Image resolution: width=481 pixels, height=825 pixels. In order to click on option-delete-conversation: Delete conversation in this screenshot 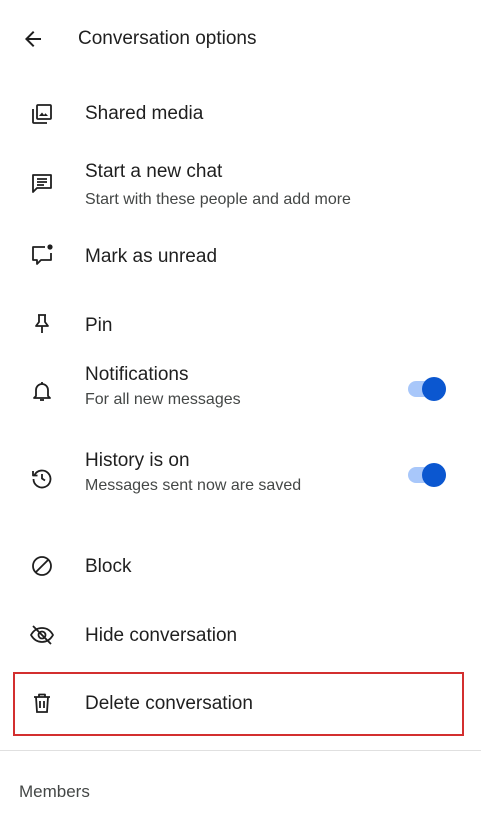, I will do `click(240, 704)`.